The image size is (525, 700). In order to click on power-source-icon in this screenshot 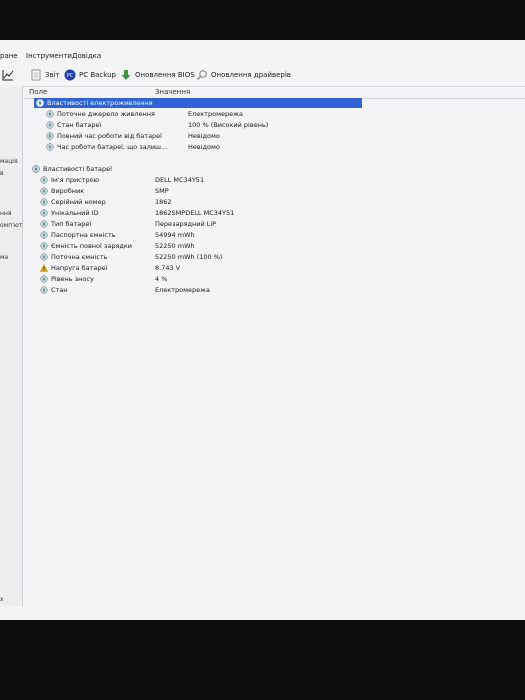, I will do `click(50, 114)`.